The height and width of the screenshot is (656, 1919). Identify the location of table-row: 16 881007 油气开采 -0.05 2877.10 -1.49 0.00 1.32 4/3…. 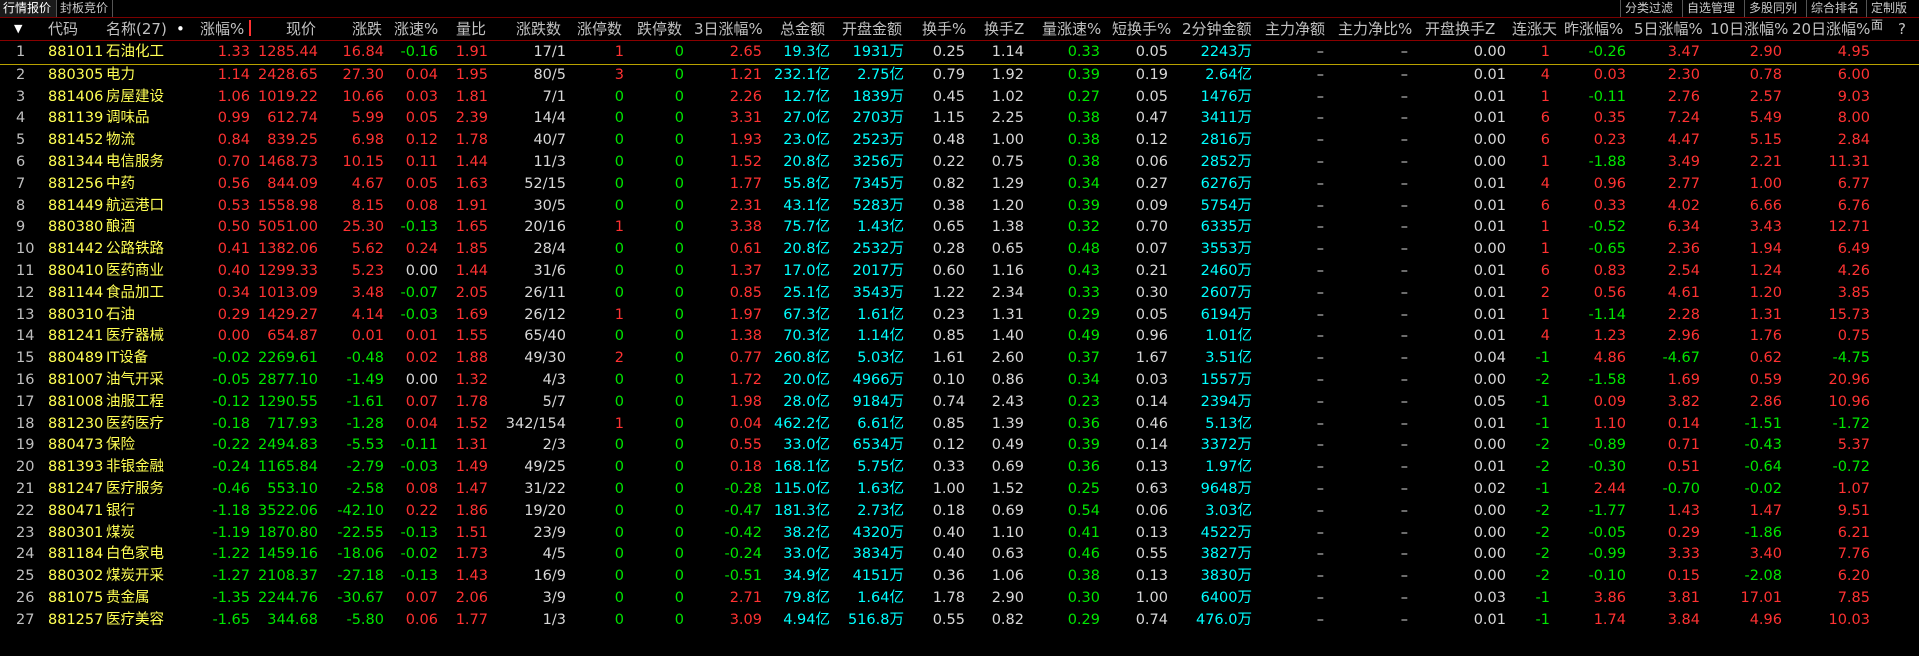
(959, 381).